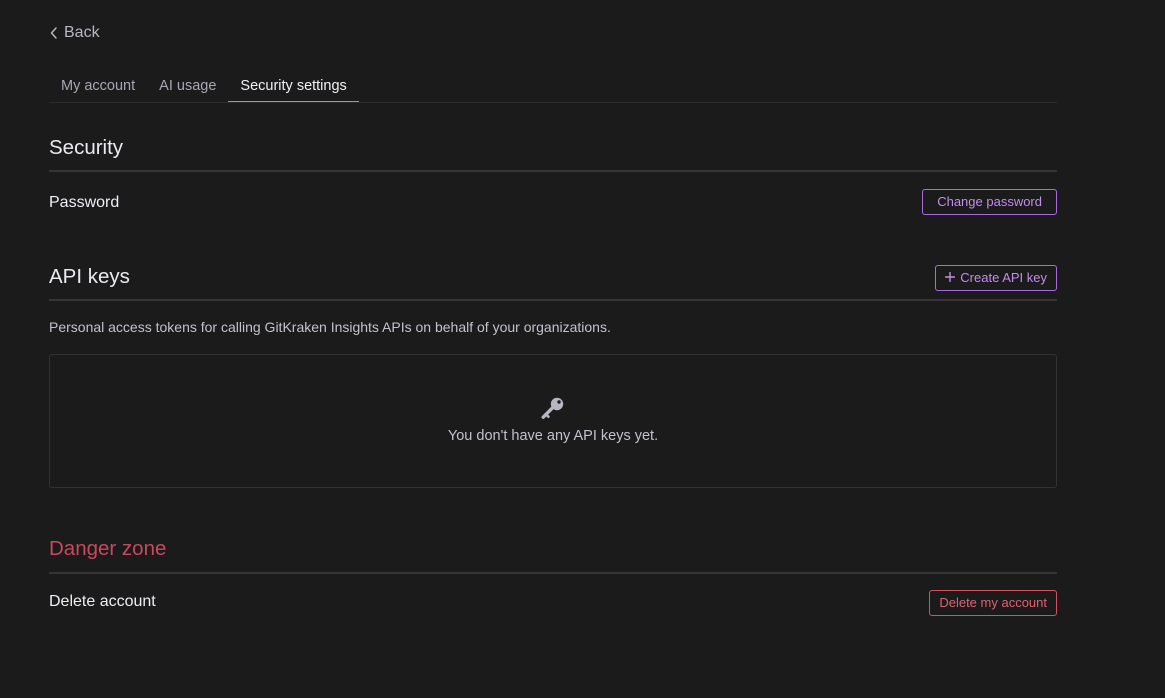  I want to click on password-label: Password, so click(84, 202).